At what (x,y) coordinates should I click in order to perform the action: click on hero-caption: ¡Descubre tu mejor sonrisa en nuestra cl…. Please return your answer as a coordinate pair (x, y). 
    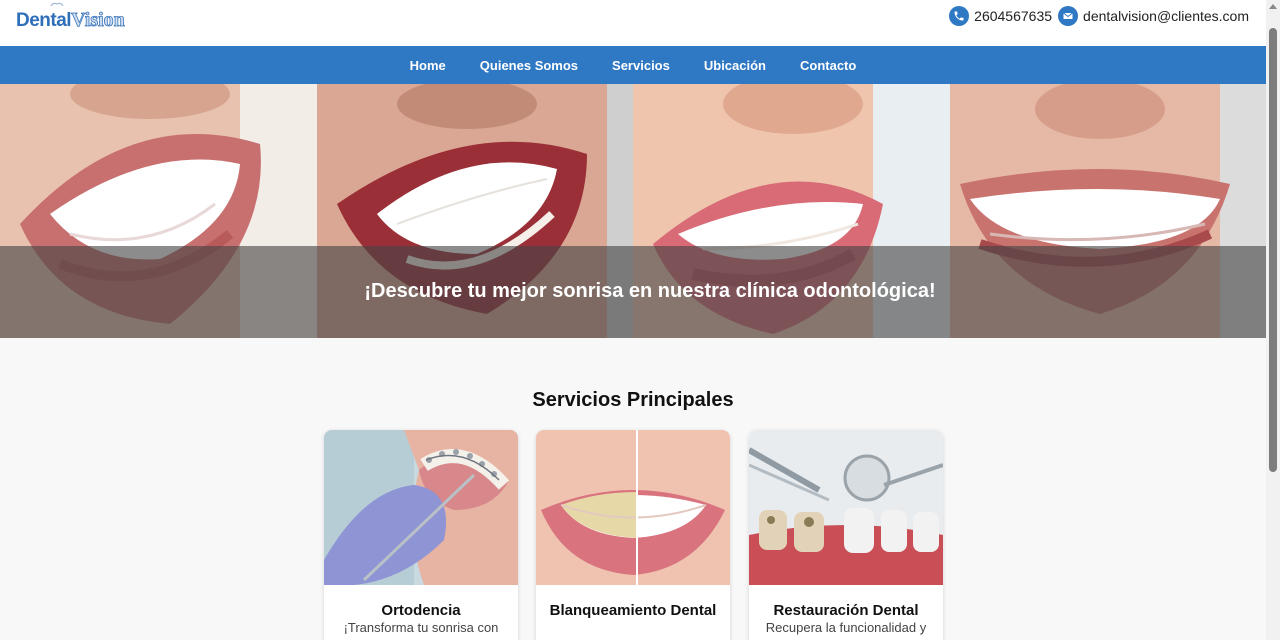
    Looking at the image, I should click on (650, 291).